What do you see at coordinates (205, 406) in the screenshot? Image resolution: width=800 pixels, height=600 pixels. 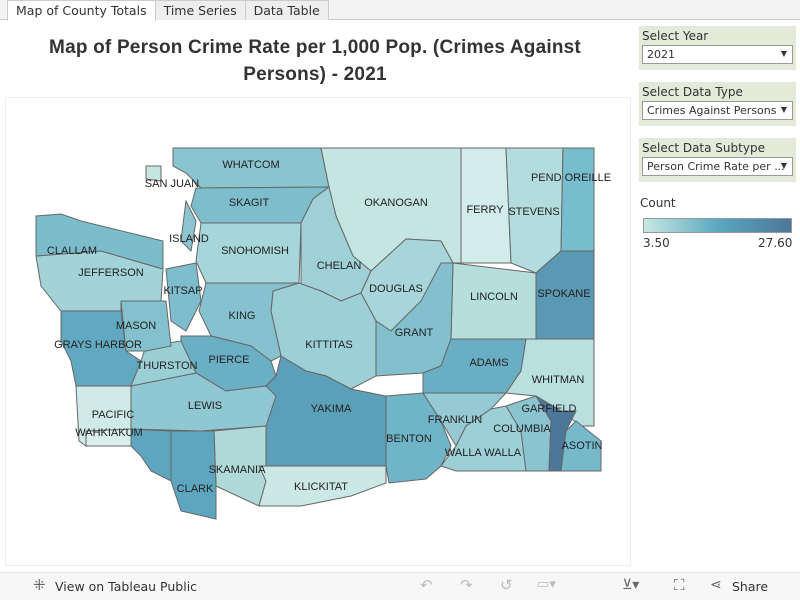 I see `county-label: LEWIS` at bounding box center [205, 406].